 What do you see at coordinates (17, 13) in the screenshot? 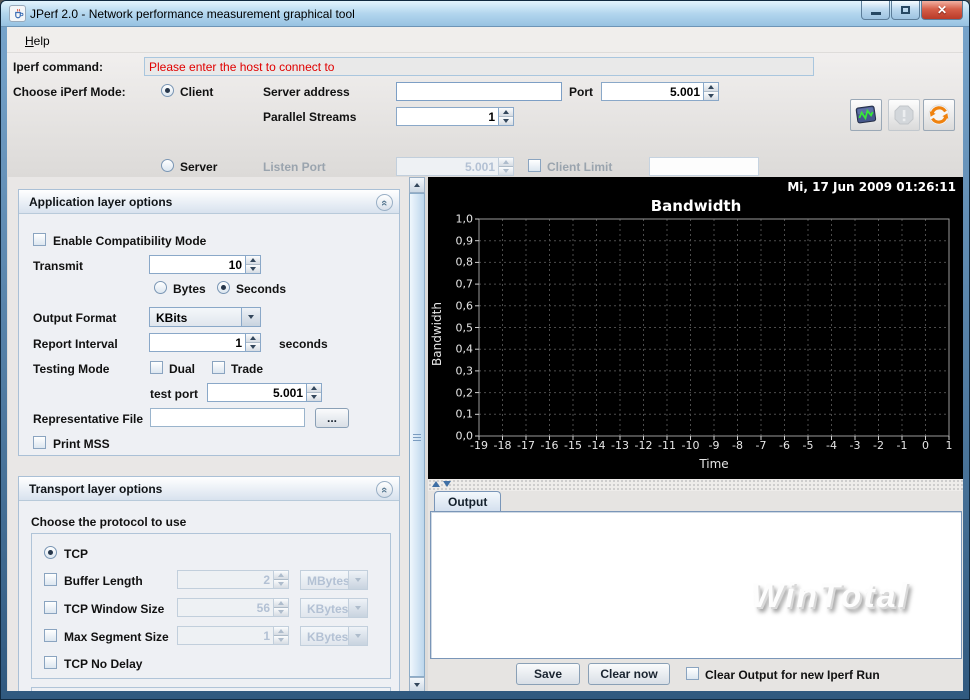
I see `java-cup-icon` at bounding box center [17, 13].